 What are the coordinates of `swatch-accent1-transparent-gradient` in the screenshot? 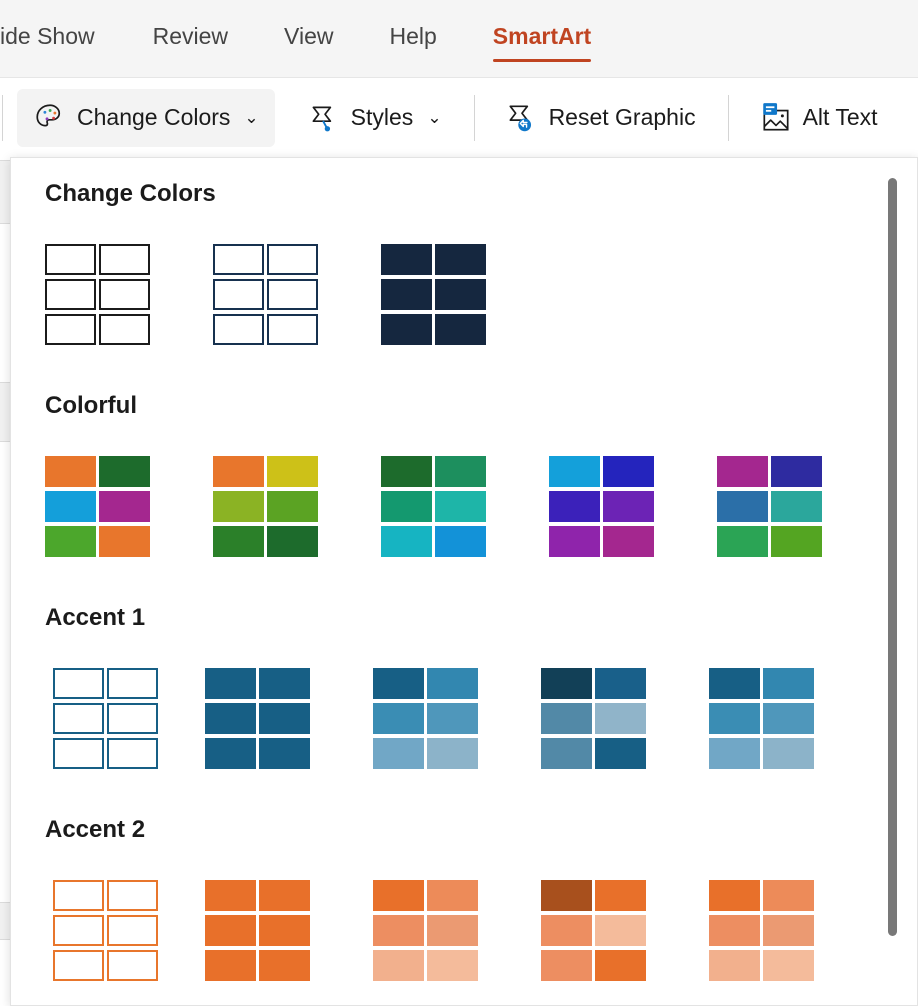 It's located at (793, 718).